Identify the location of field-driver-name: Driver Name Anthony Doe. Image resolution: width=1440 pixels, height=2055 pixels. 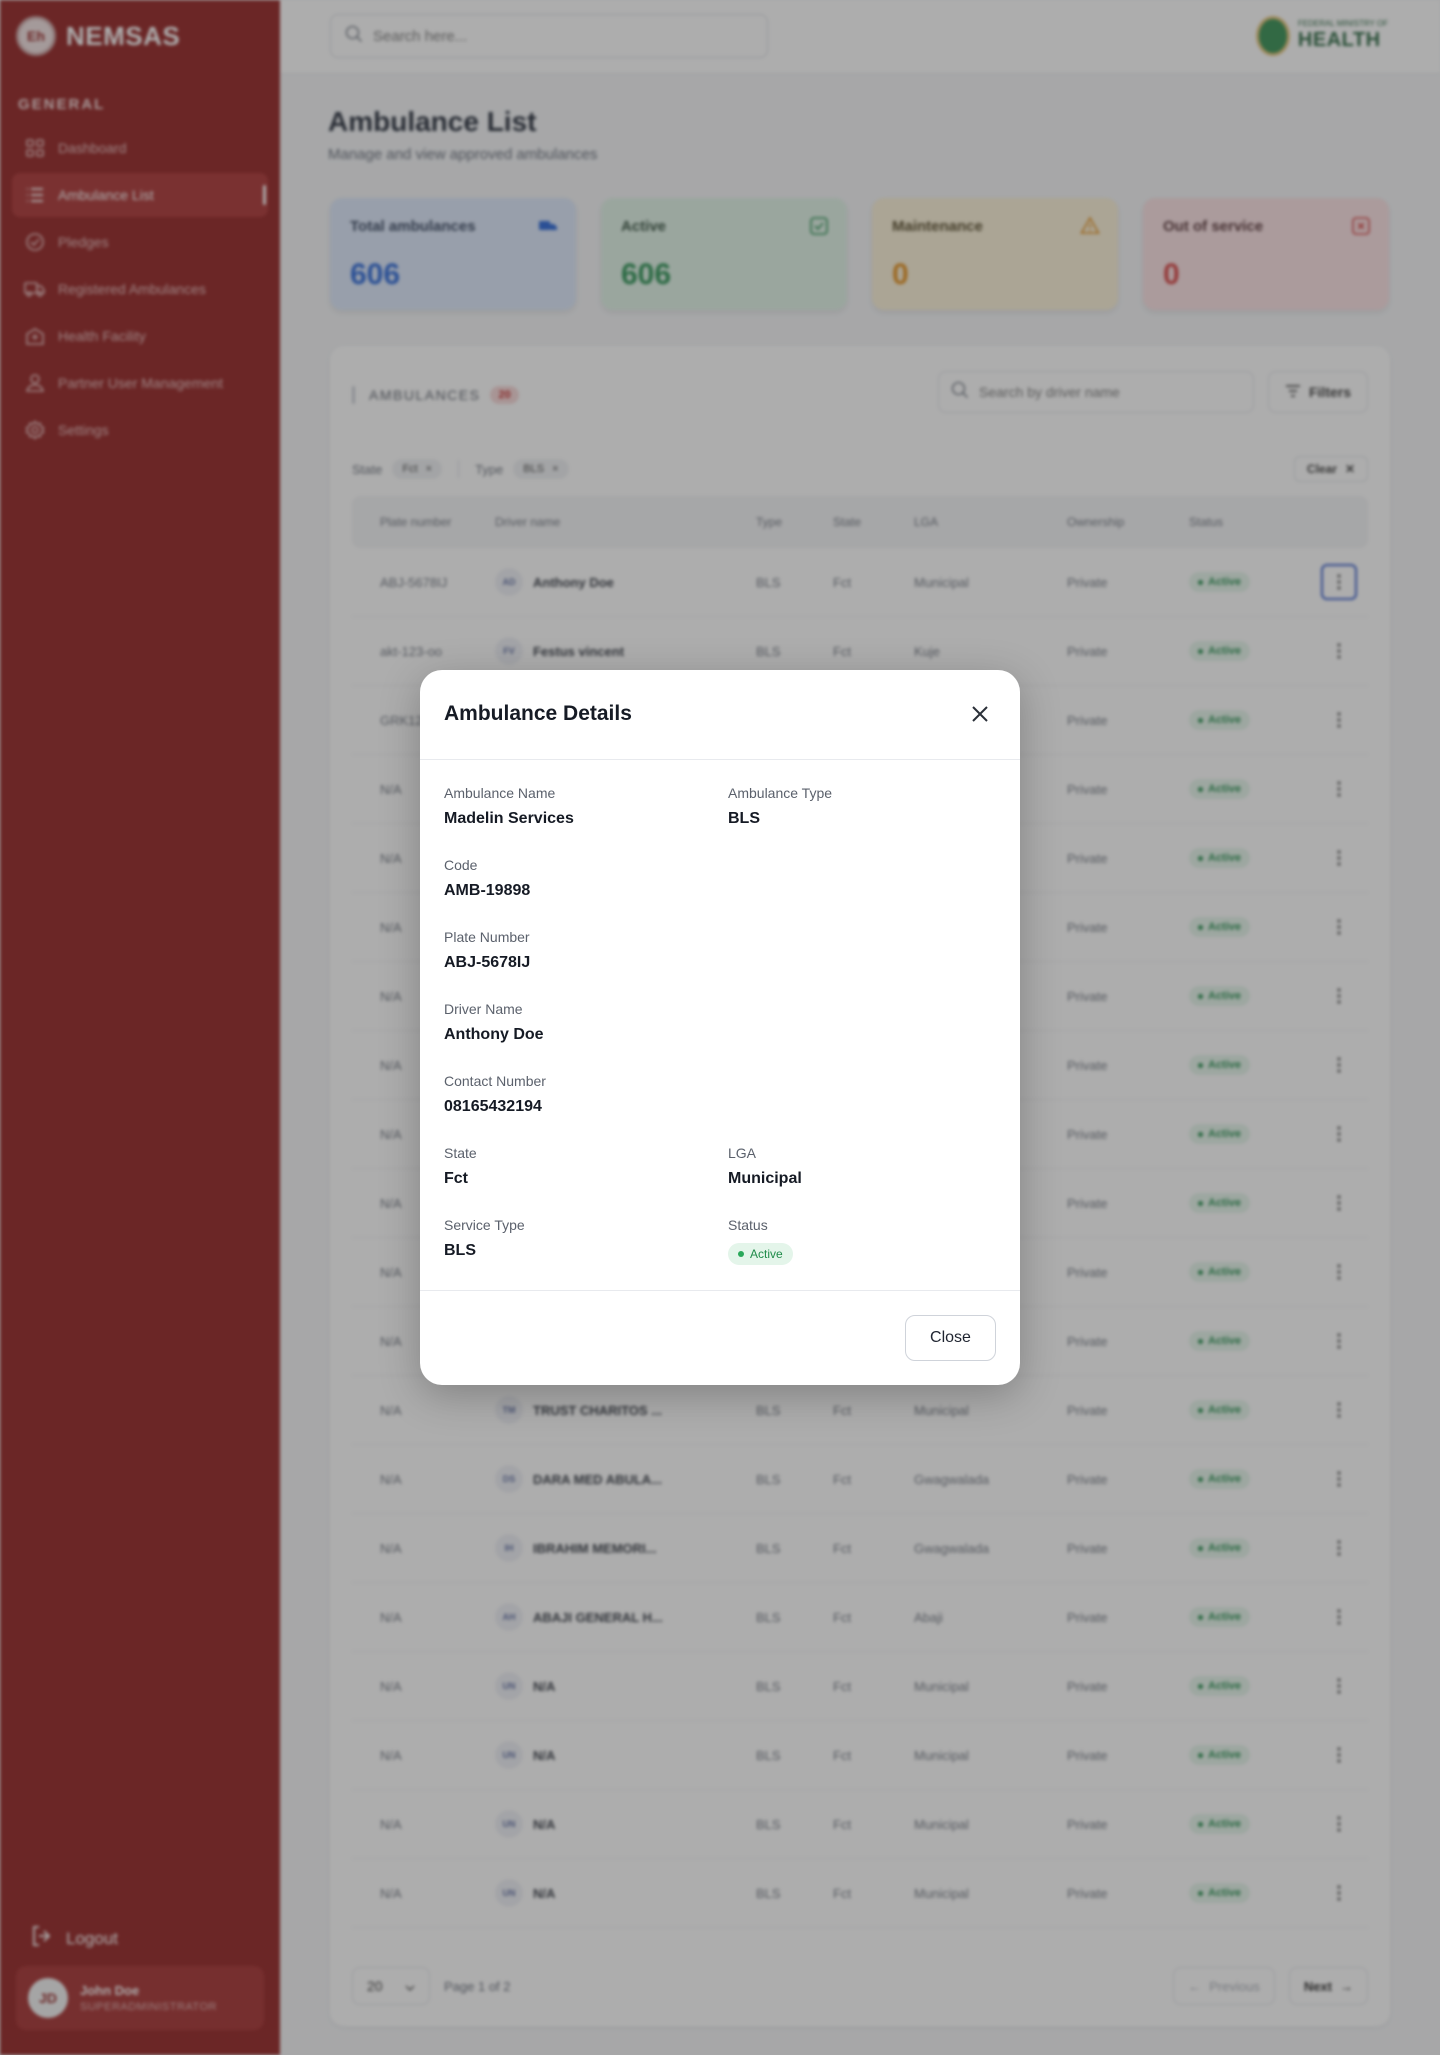
(494, 1022).